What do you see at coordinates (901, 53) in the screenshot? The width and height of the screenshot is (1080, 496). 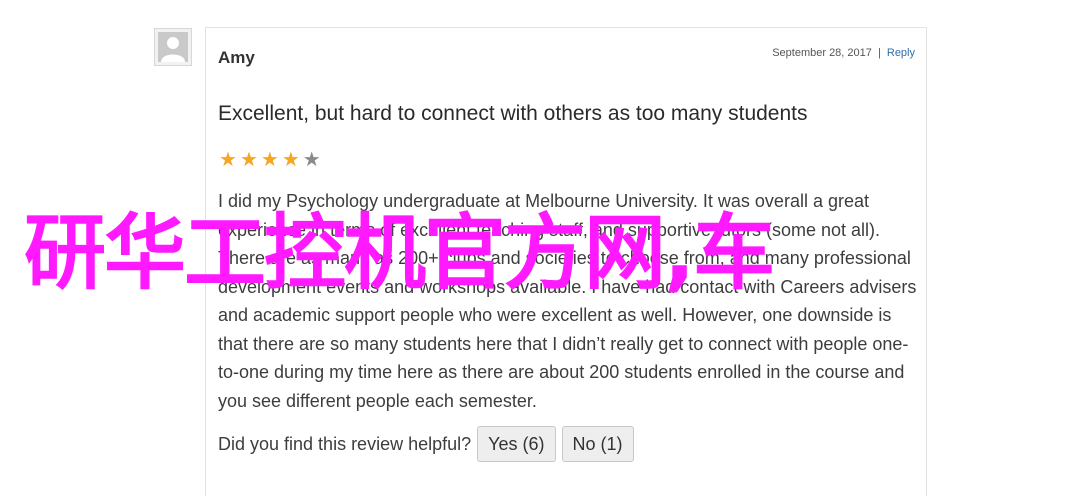 I see `reply-link: Reply` at bounding box center [901, 53].